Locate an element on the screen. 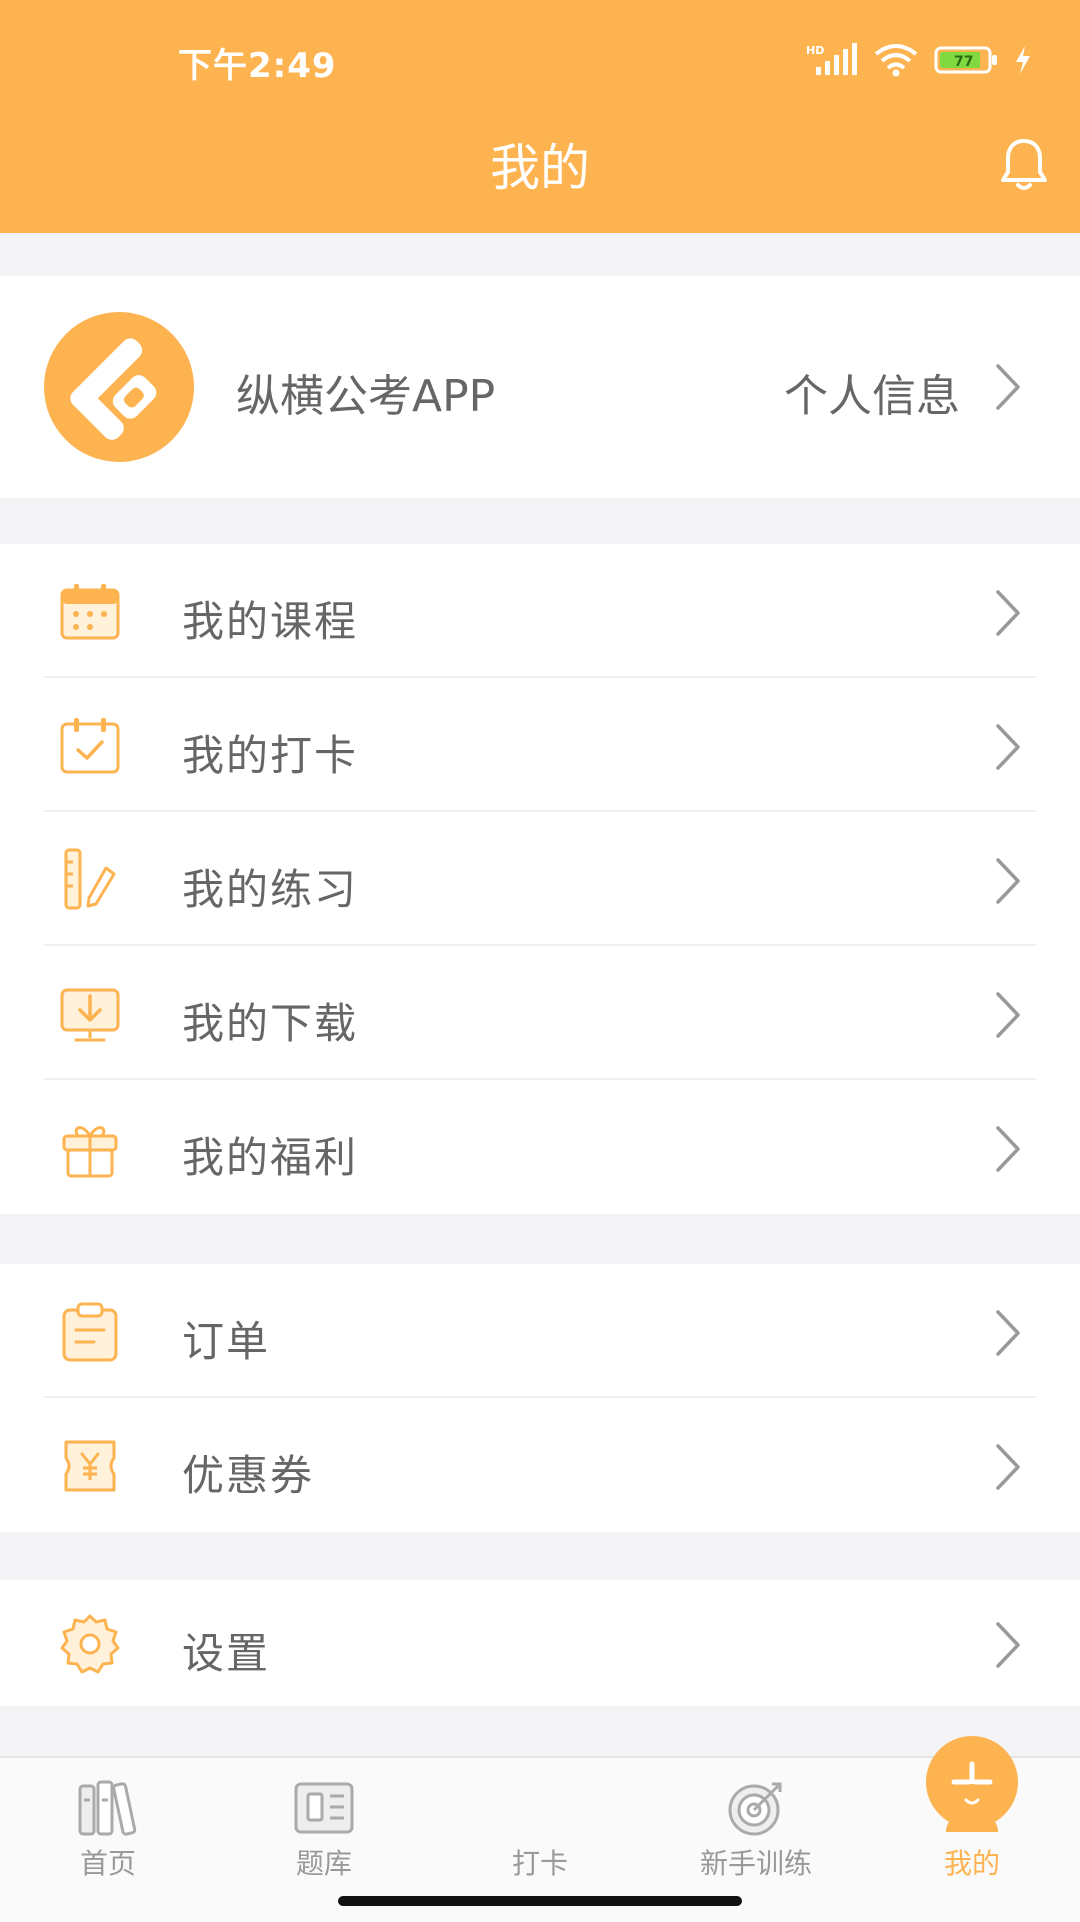  menu-item-orders: 订单 is located at coordinates (540, 1331).